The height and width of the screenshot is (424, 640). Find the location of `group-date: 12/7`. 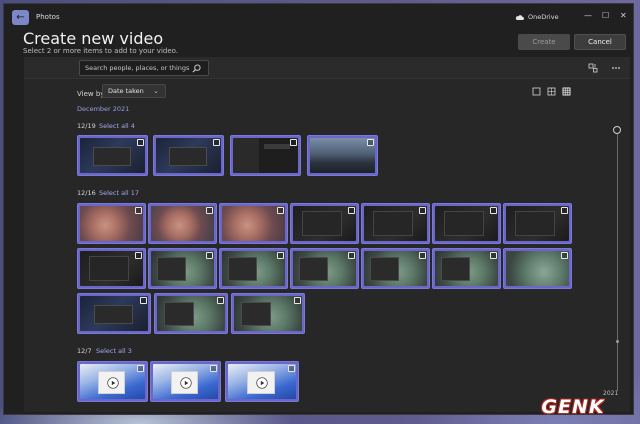

group-date: 12/7 is located at coordinates (84, 351).